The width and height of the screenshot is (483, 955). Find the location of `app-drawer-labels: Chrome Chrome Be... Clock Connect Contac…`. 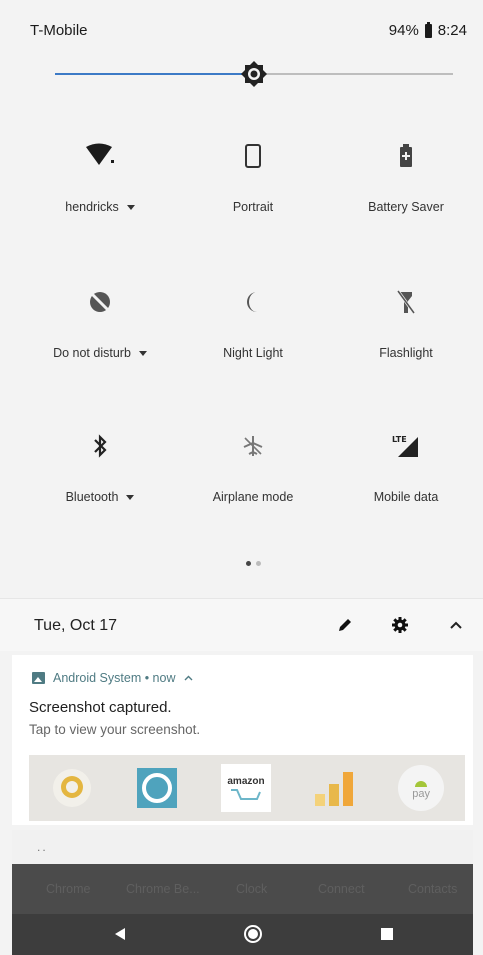

app-drawer-labels: Chrome Chrome Be... Clock Connect Contac… is located at coordinates (242, 889).